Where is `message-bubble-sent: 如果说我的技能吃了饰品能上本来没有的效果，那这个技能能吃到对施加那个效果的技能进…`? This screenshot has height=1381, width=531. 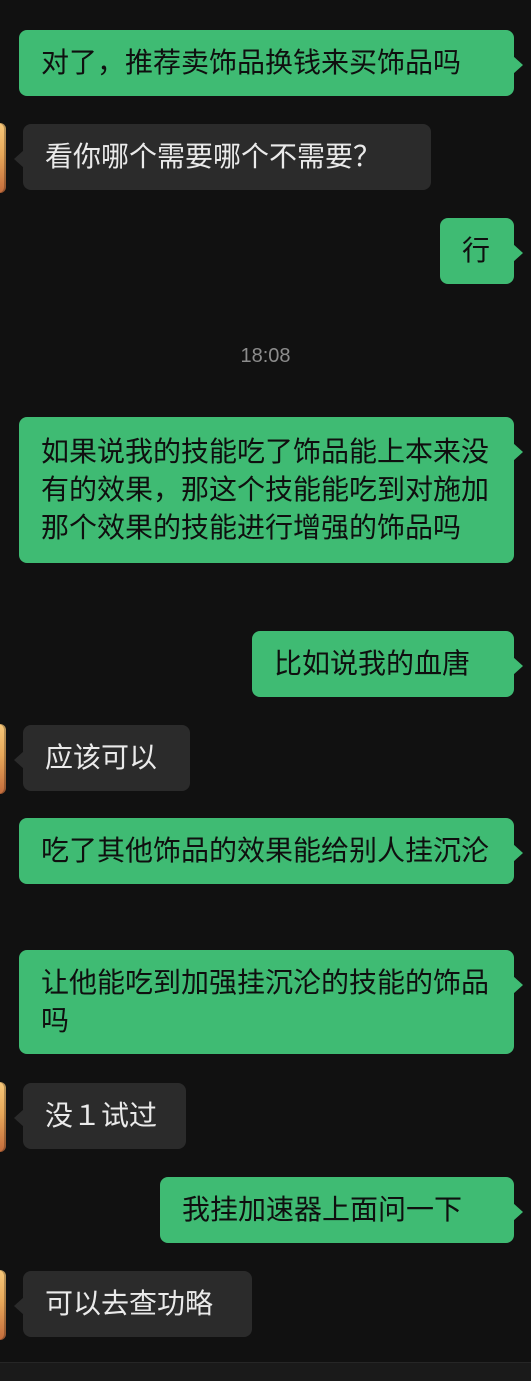
message-bubble-sent: 如果说我的技能吃了饰品能上本来没有的效果，那这个技能能吃到对施加那个效果的技能进… is located at coordinates (271, 490).